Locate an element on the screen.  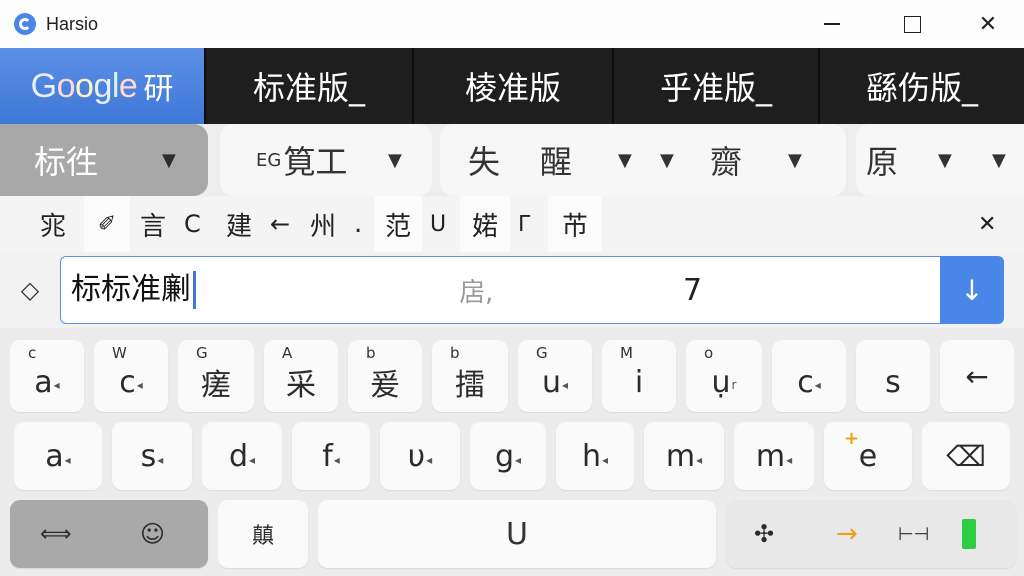
emoji-icon: ☺ is located at coordinates (152, 534).